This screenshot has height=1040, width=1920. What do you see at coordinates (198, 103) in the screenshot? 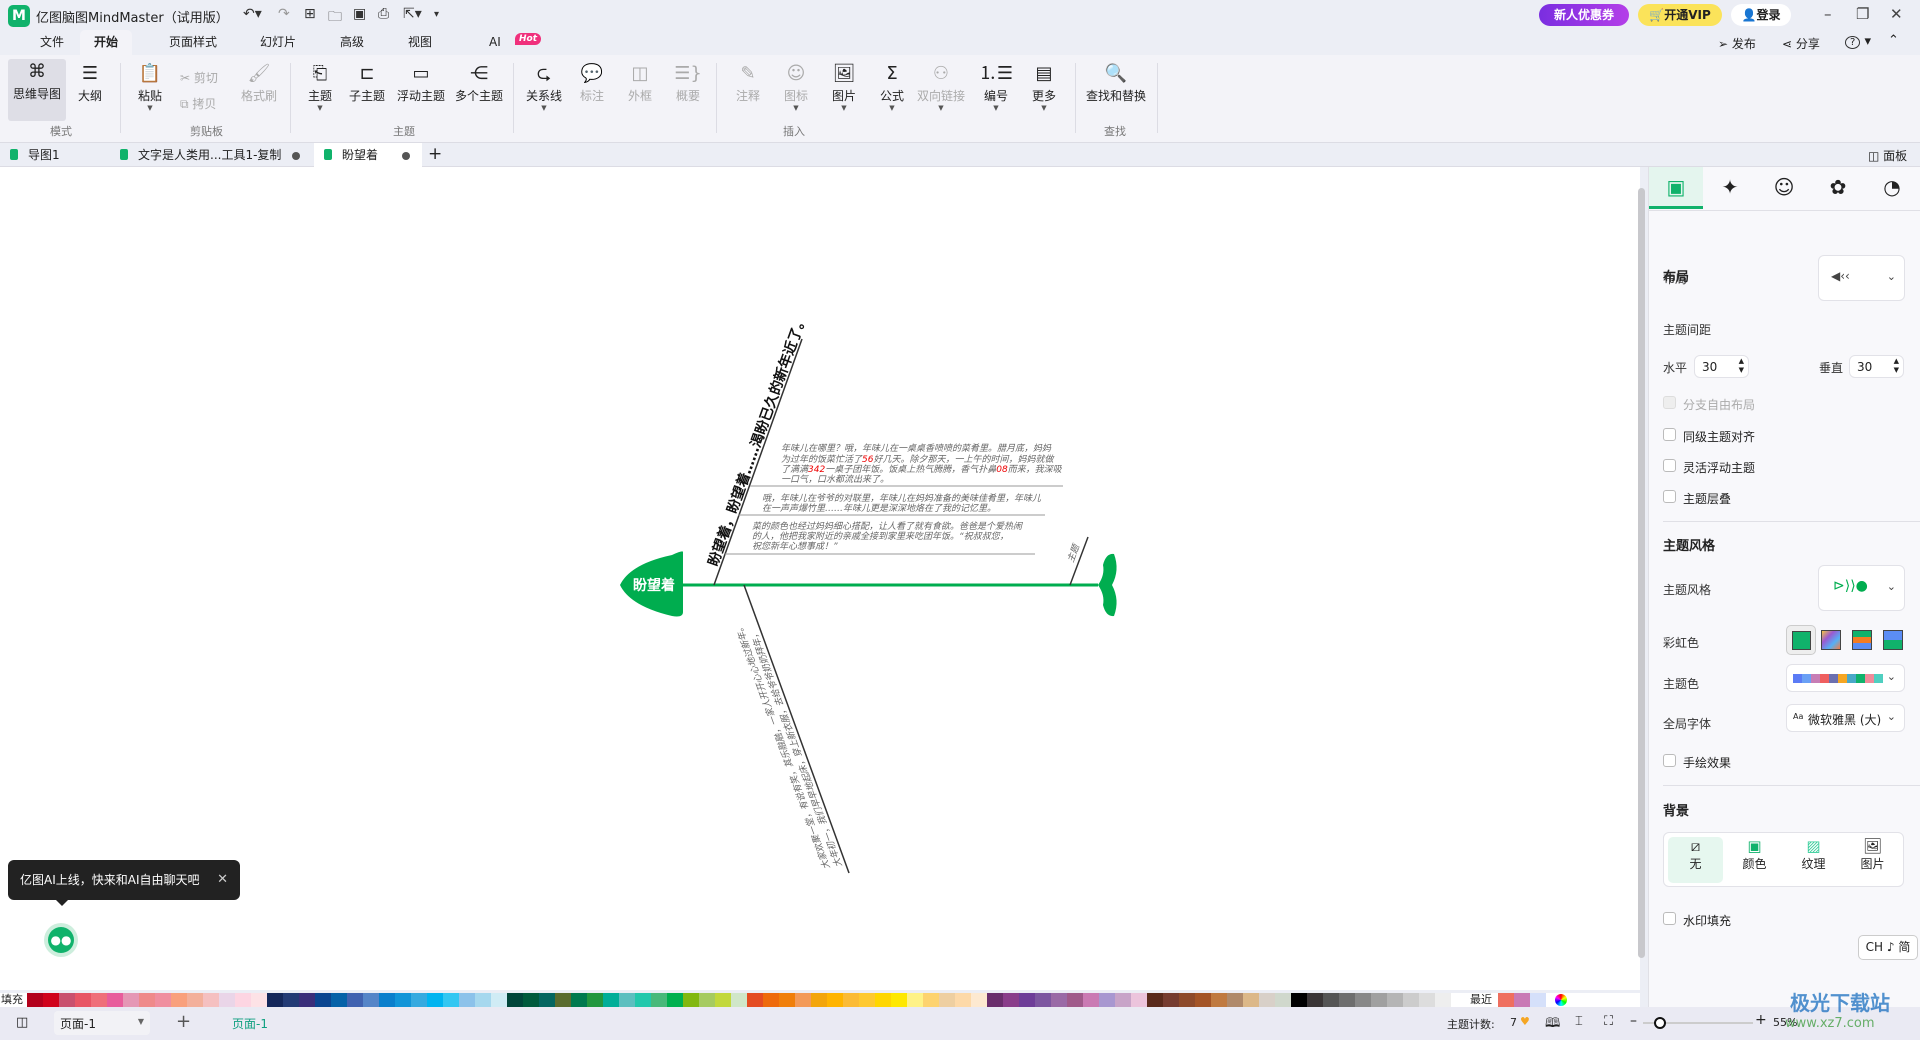
I see `copy-button: ⧉ 拷贝` at bounding box center [198, 103].